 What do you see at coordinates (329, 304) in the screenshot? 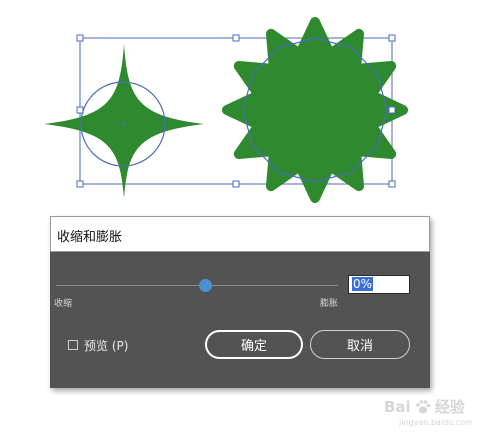
I see `expand-label: 膨胀` at bounding box center [329, 304].